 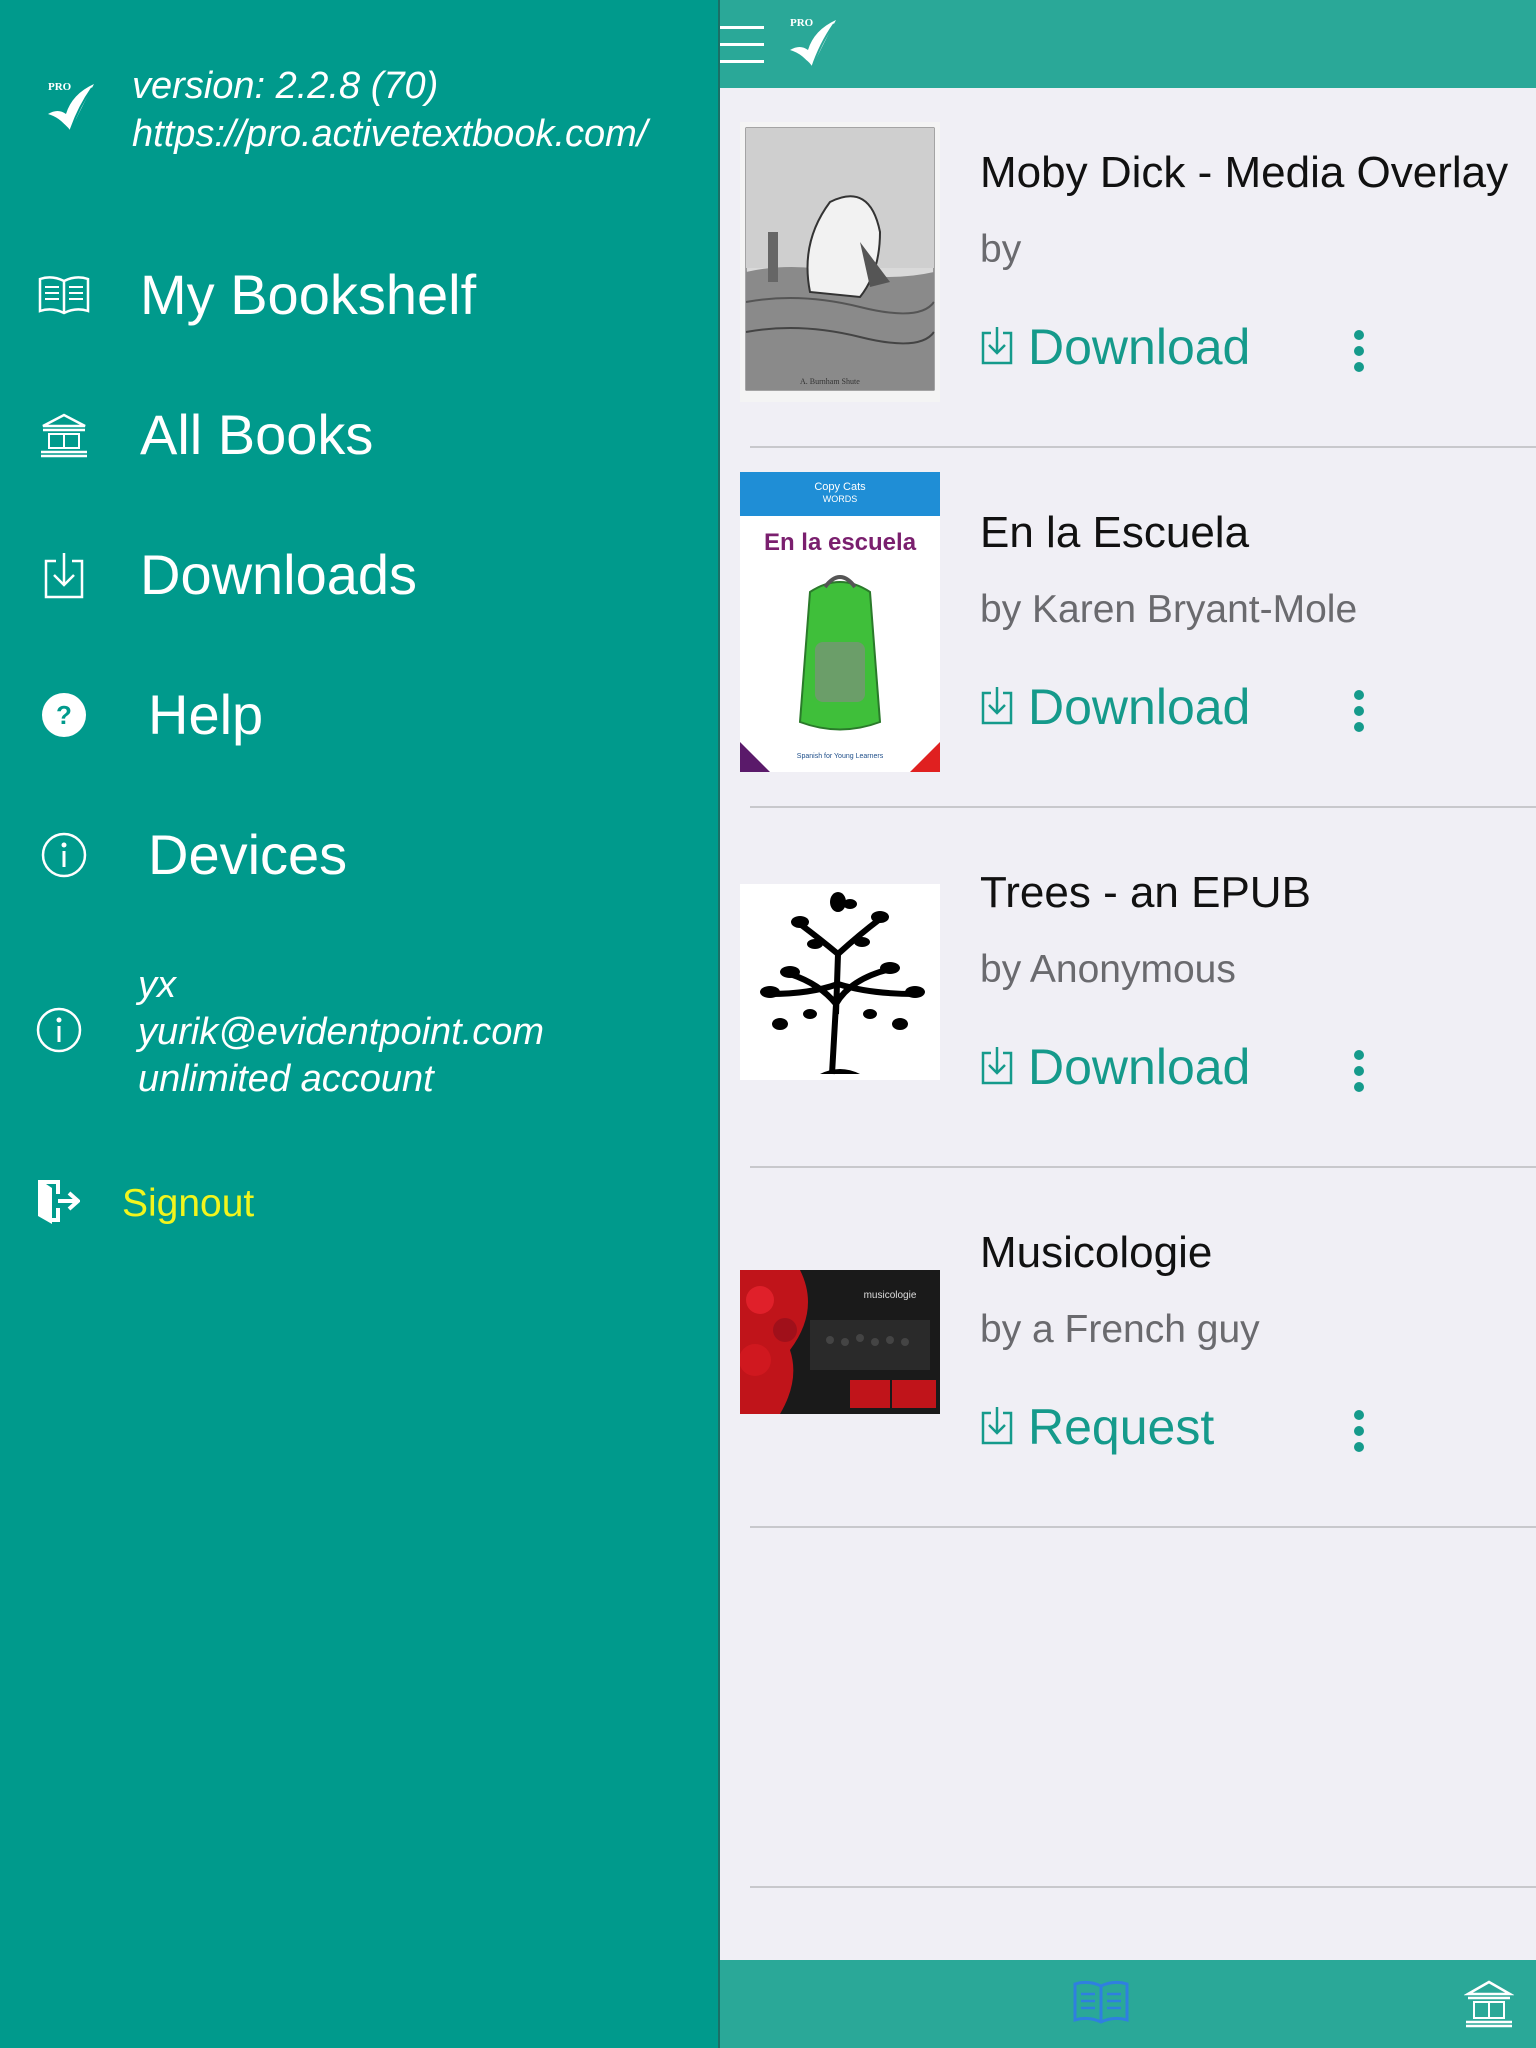 I want to click on book-title: Trees - an EPUB, so click(x=1145, y=892).